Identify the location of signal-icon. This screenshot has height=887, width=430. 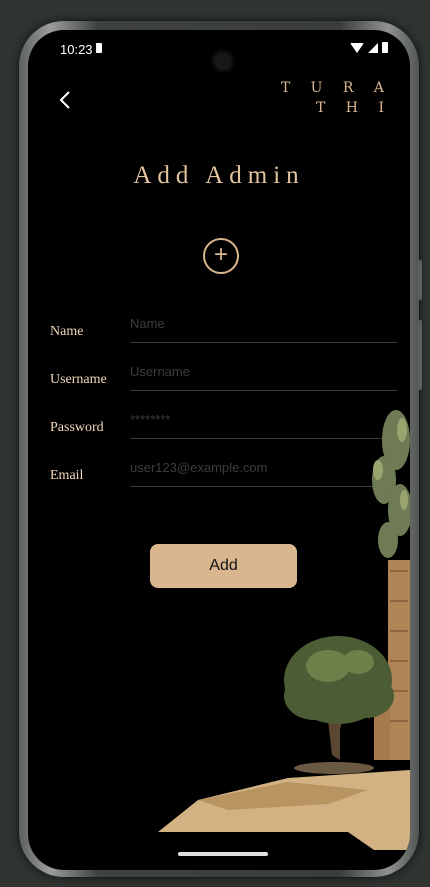
(373, 47).